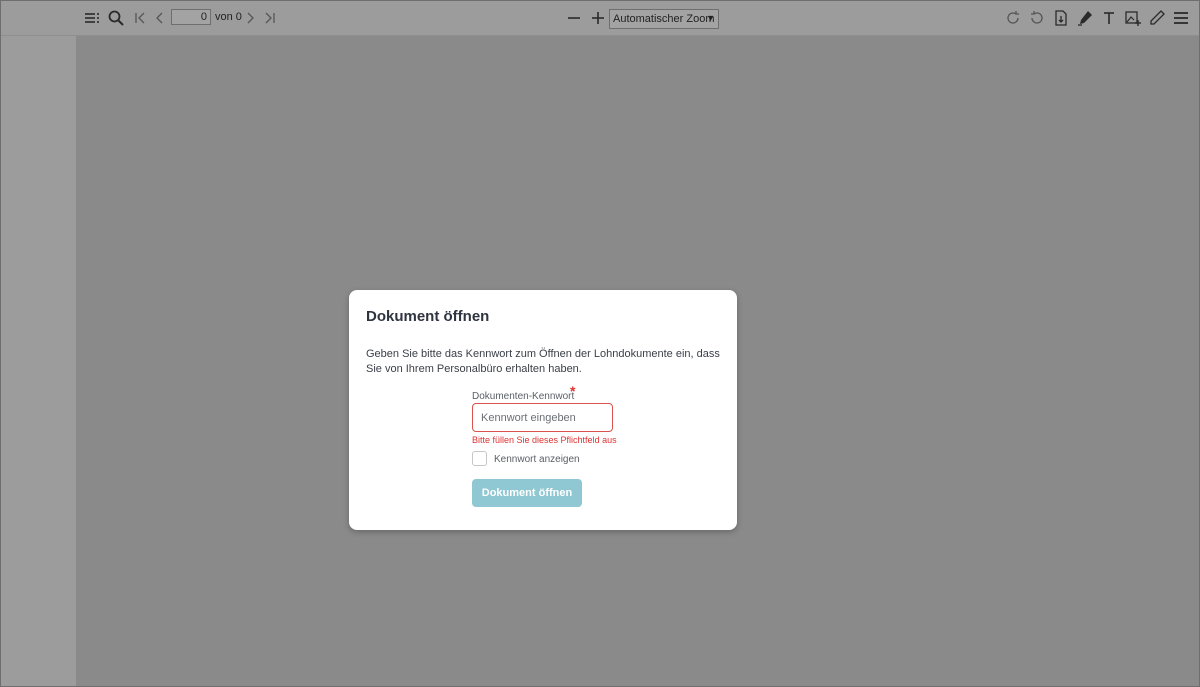 The image size is (1200, 687). I want to click on search-icon, so click(116, 18).